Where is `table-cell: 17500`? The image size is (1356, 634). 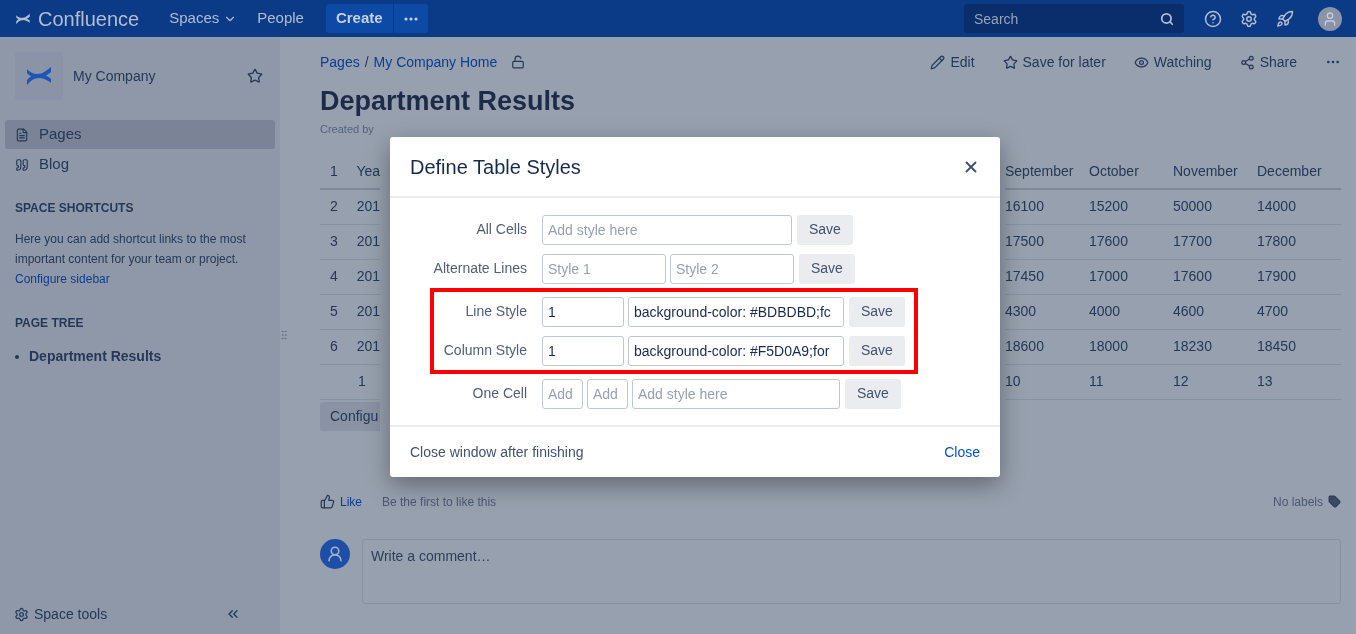 table-cell: 17500 is located at coordinates (1024, 241).